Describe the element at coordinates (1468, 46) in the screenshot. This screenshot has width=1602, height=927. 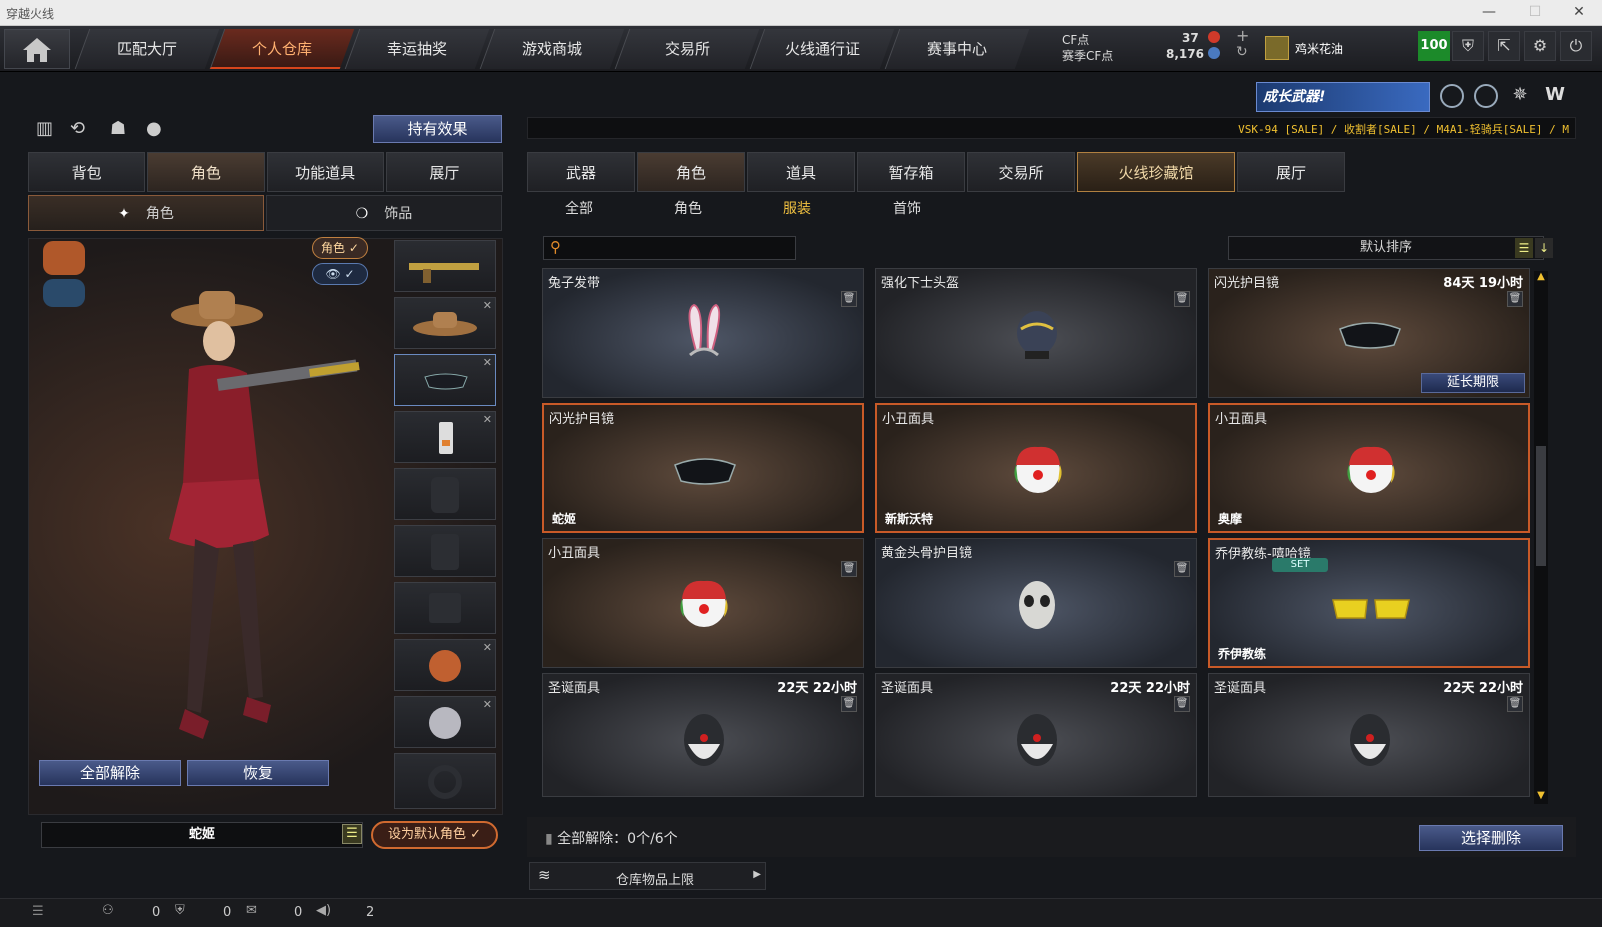
I see `shield-icon: ⛨` at that location.